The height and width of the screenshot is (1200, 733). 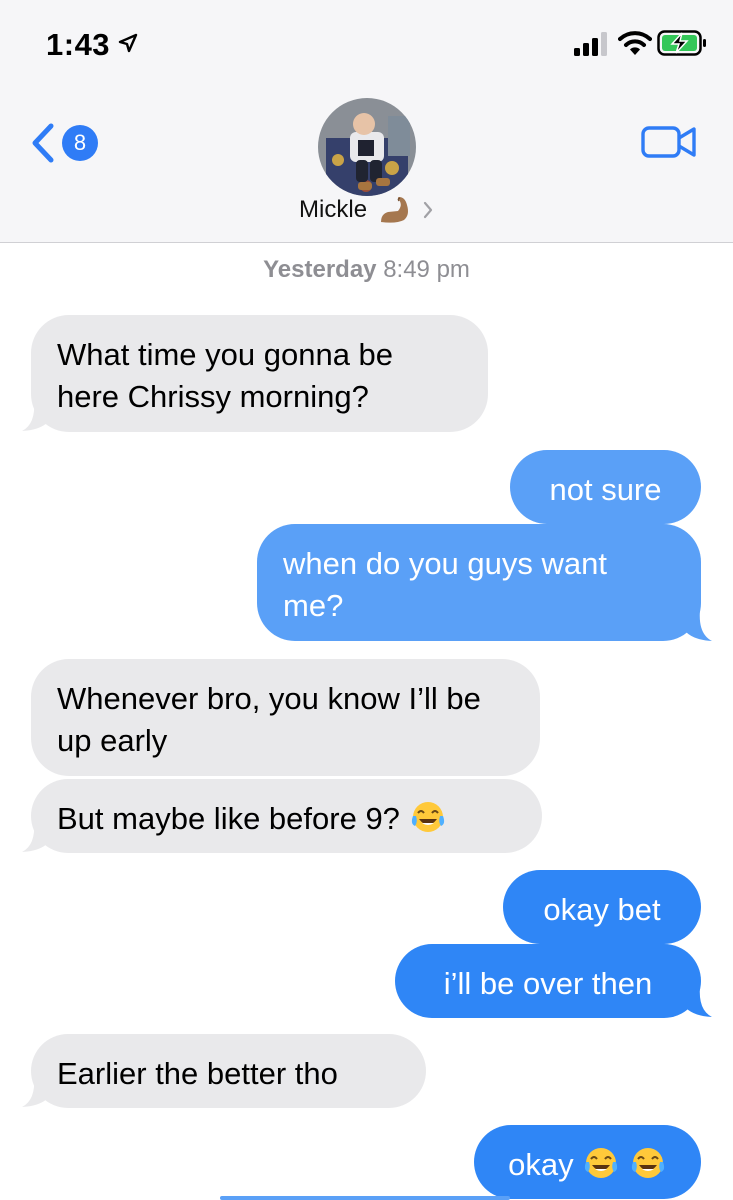 What do you see at coordinates (333, 209) in the screenshot?
I see `contact-name: Mickle` at bounding box center [333, 209].